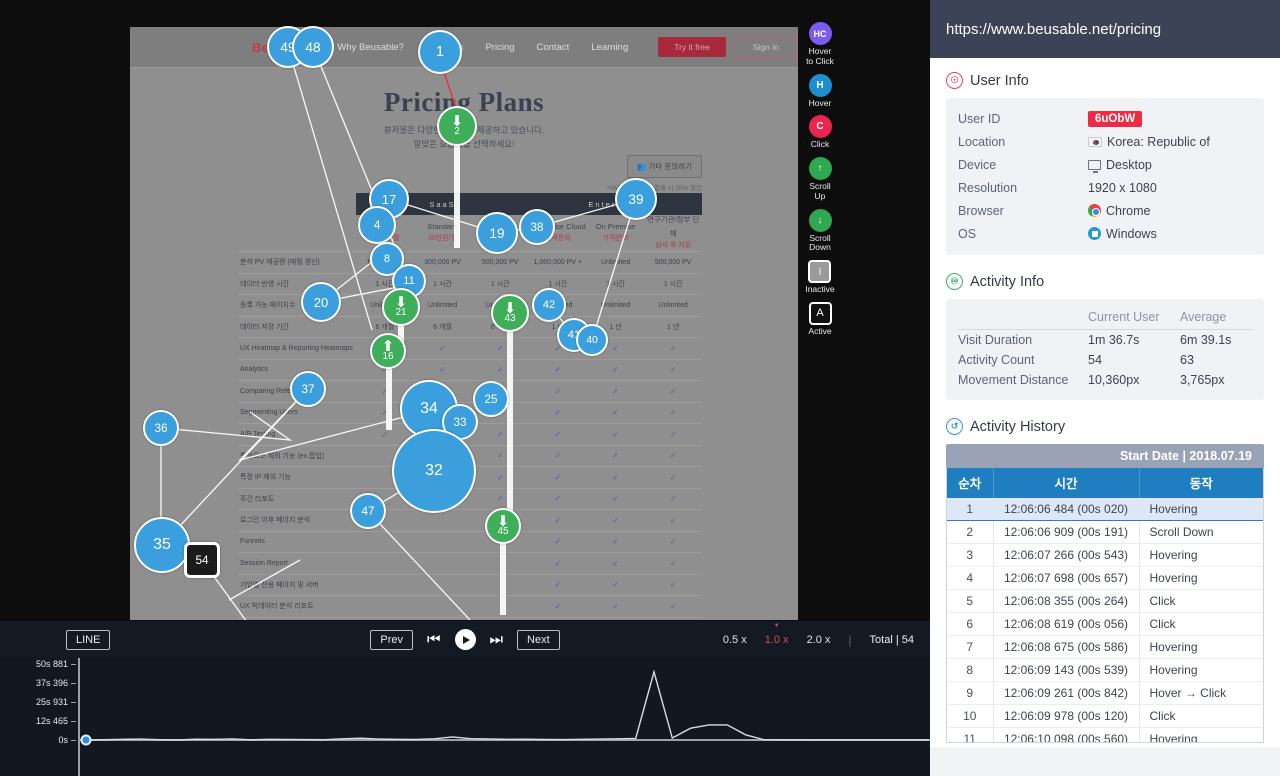 The image size is (1280, 776). Describe the element at coordinates (254, 370) in the screenshot. I see `feature-label: Analytics` at that location.